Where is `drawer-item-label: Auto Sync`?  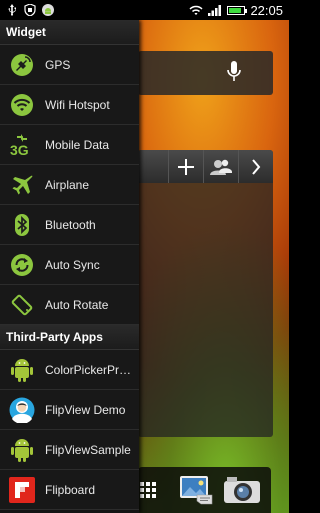
drawer-item-label: Auto Sync is located at coordinates (72, 264).